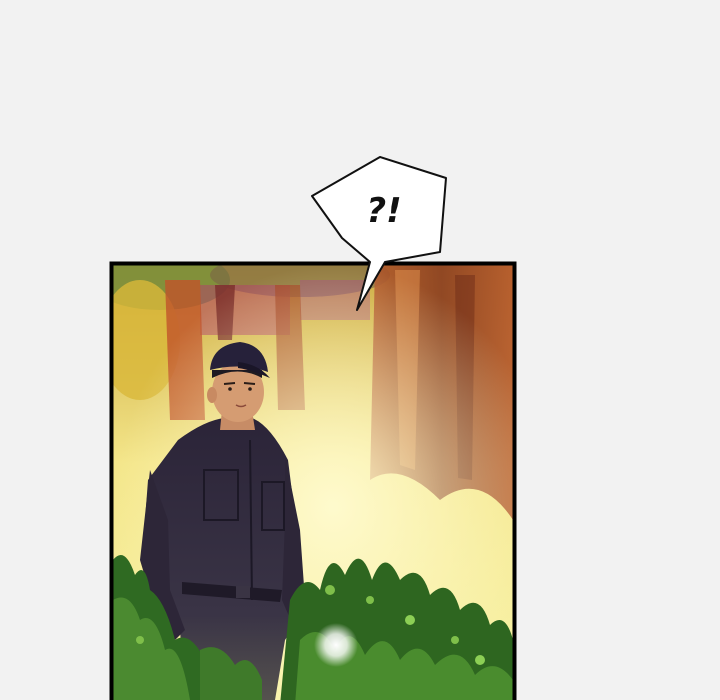 The height and width of the screenshot is (700, 720). I want to click on speech-bubble-text: ?!, so click(383, 211).